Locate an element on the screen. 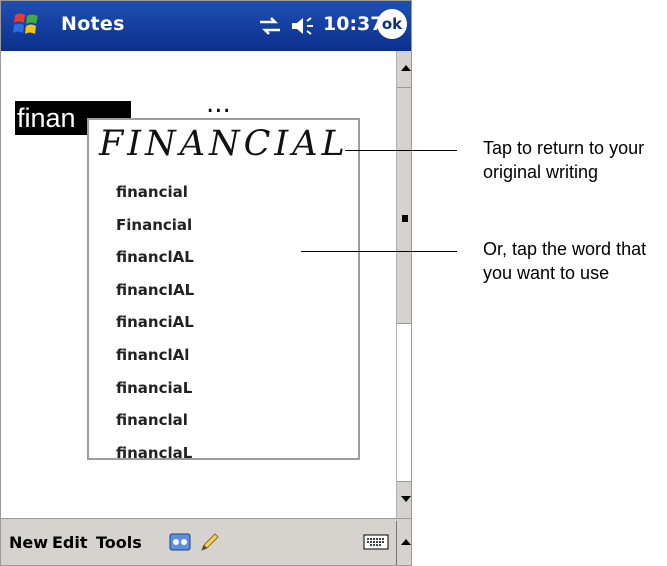 The image size is (667, 566). scroll-down-button is located at coordinates (404, 499).